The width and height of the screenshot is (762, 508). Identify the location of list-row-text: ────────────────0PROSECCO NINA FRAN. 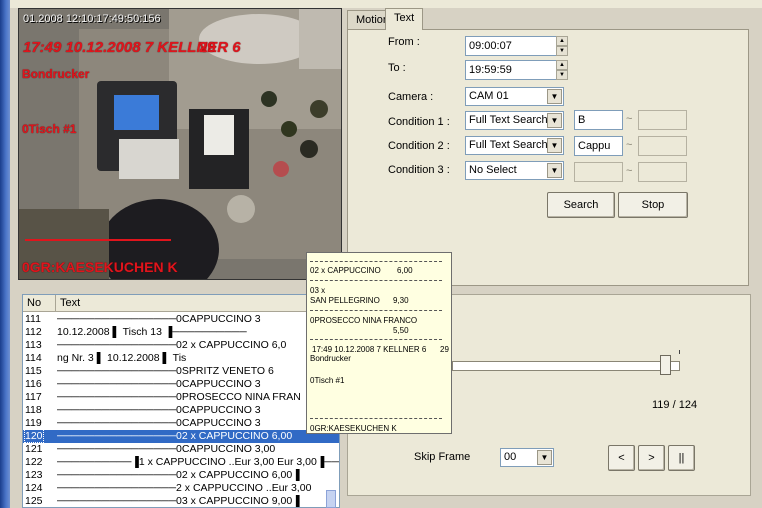
(179, 397).